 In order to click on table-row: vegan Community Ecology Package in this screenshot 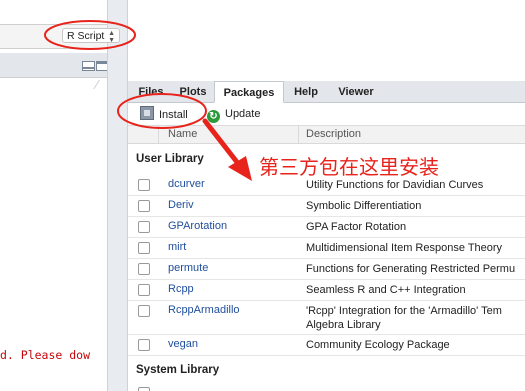, I will do `click(326, 345)`.